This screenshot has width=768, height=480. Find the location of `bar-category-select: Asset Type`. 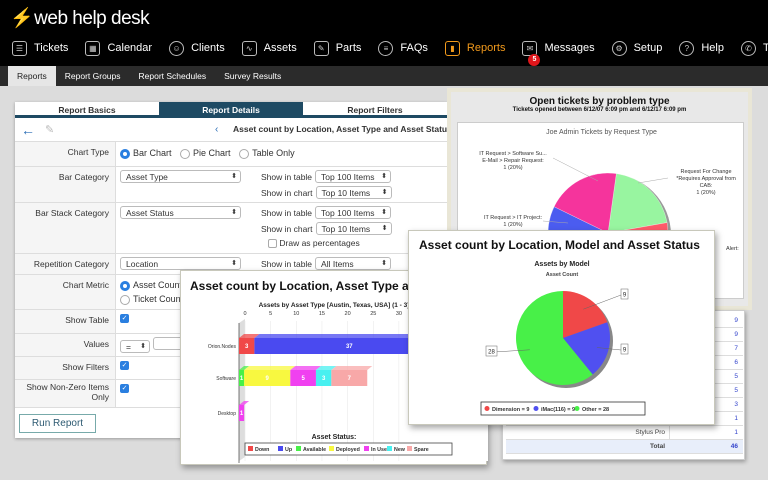

bar-category-select: Asset Type is located at coordinates (180, 176).